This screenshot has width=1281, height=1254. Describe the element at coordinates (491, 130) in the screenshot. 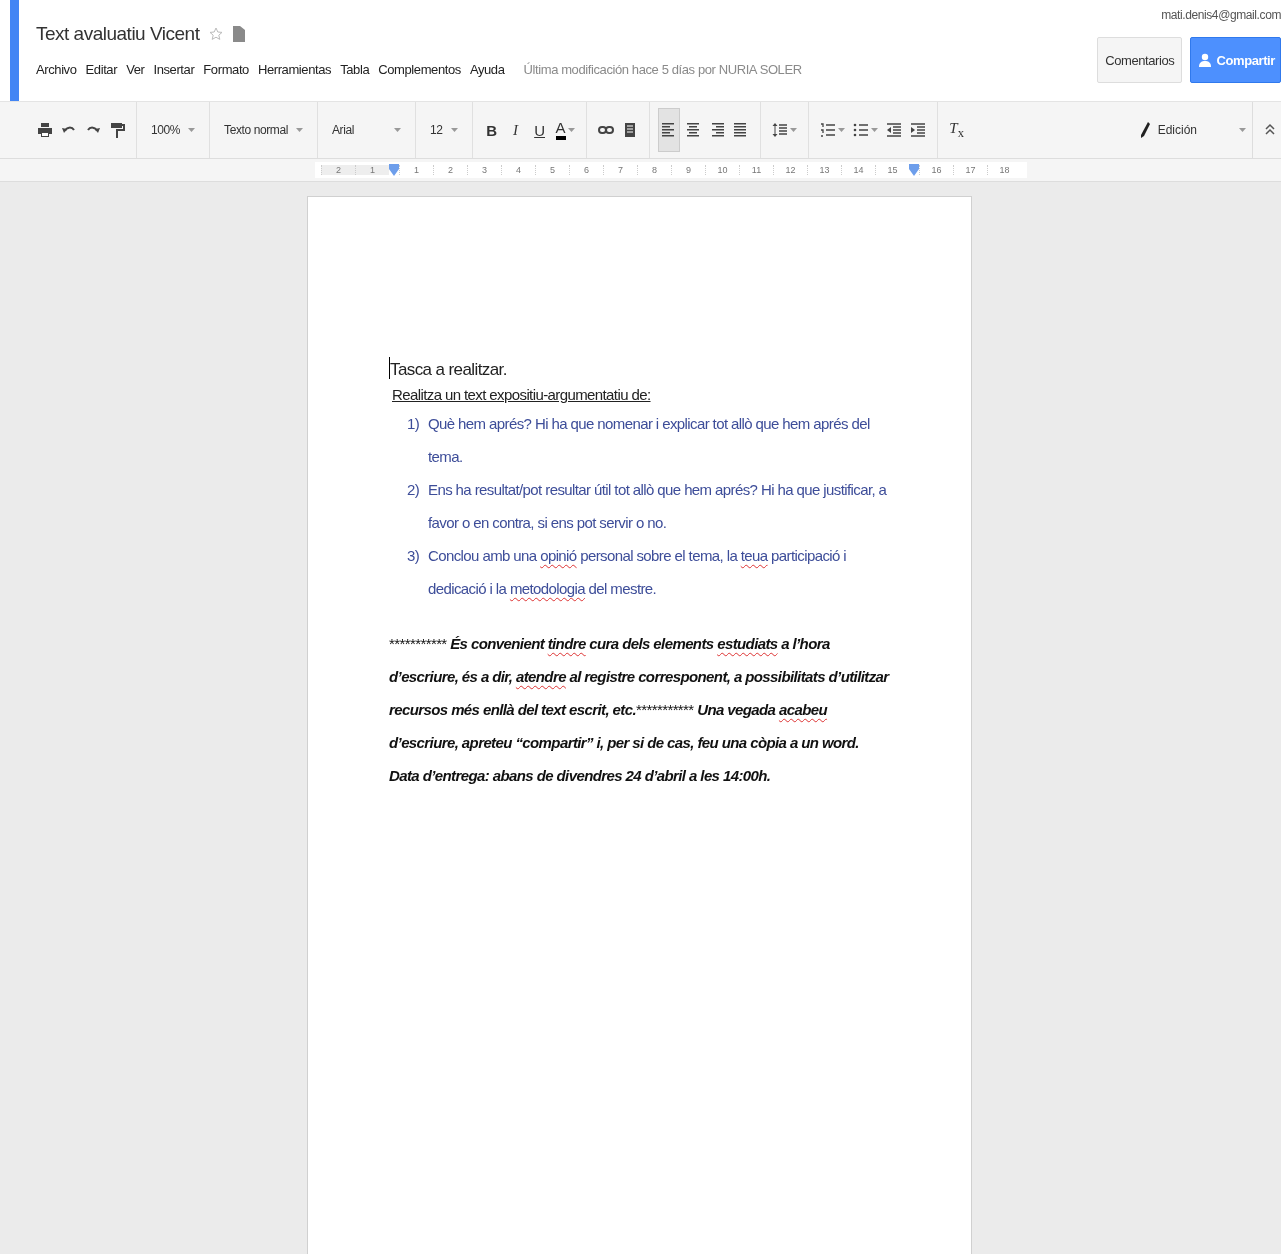

I see `bold-button: B` at that location.